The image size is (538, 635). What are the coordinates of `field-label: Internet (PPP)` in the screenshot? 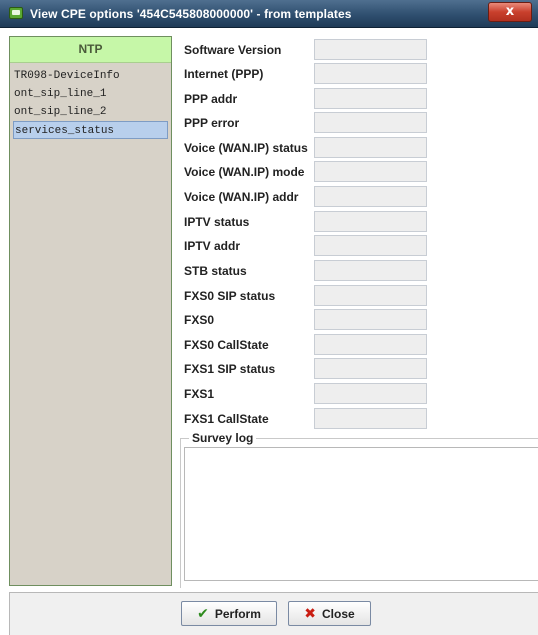 It's located at (224, 74).